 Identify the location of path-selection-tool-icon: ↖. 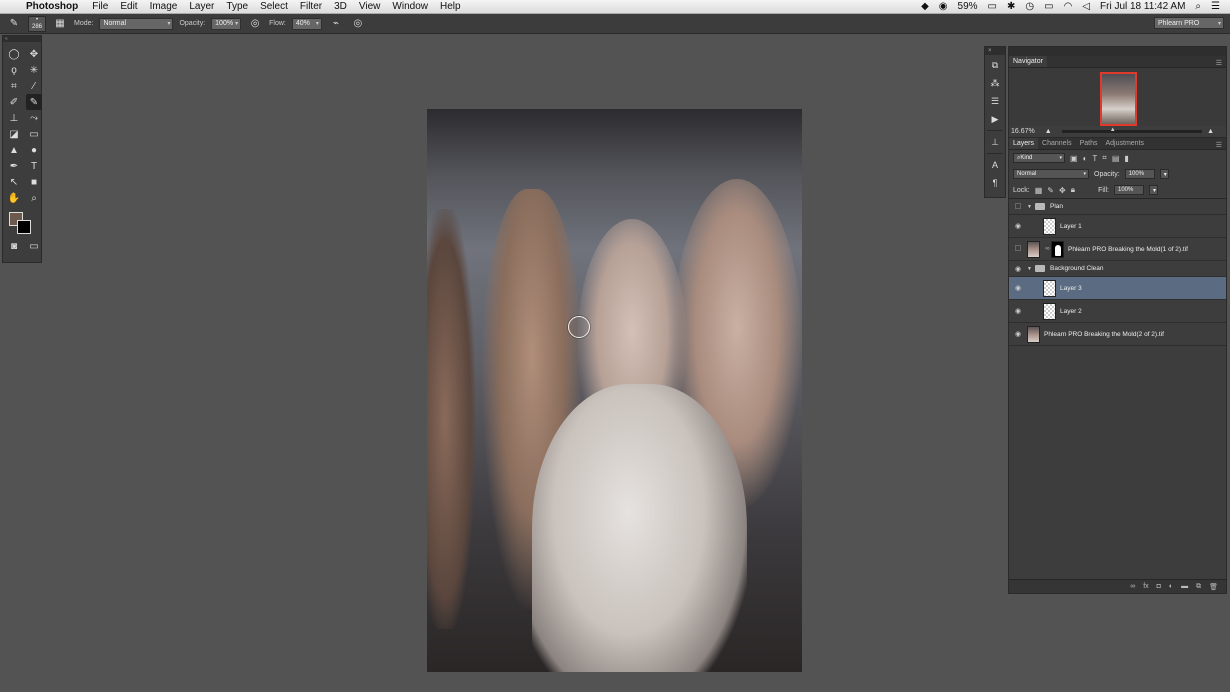
(14, 182).